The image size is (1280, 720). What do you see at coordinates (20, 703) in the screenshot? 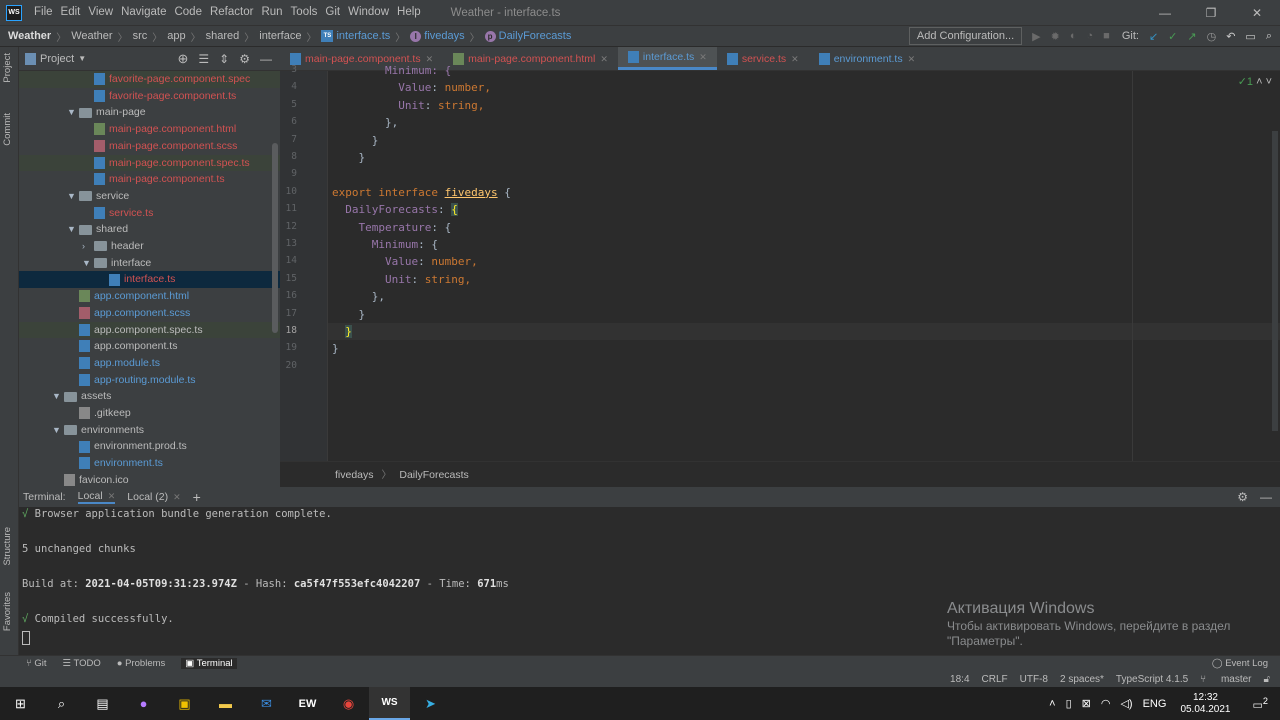
I see `windows-start-icon: ⊞` at bounding box center [20, 703].